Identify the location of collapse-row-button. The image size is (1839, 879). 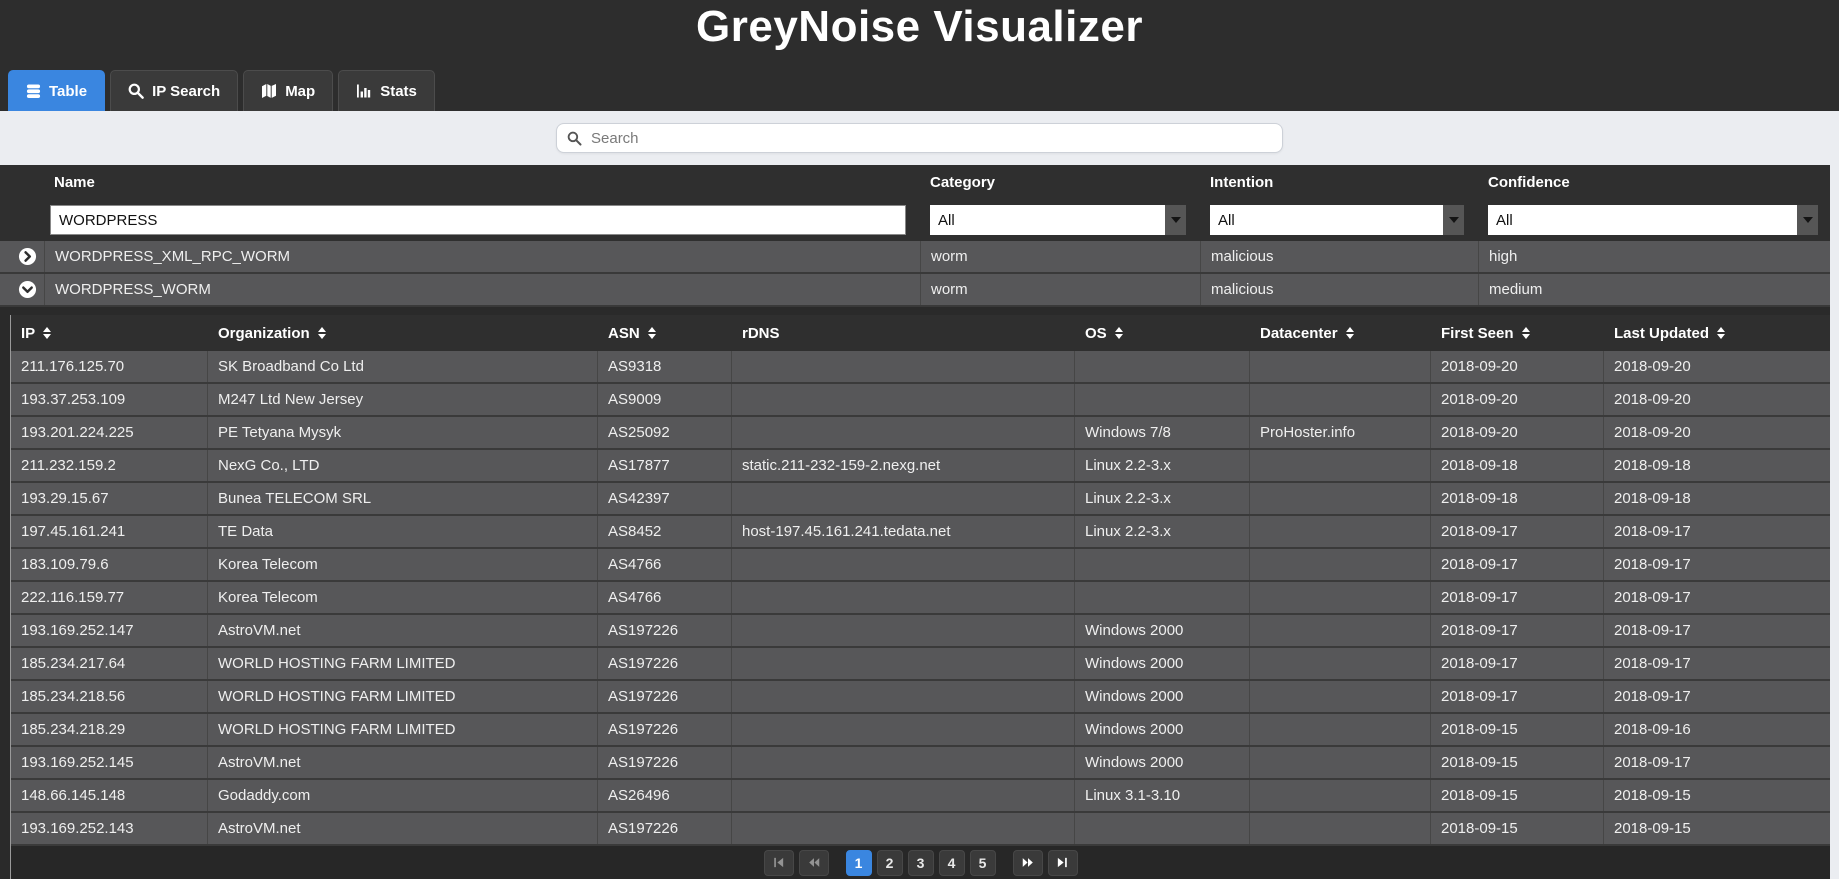
(22, 289).